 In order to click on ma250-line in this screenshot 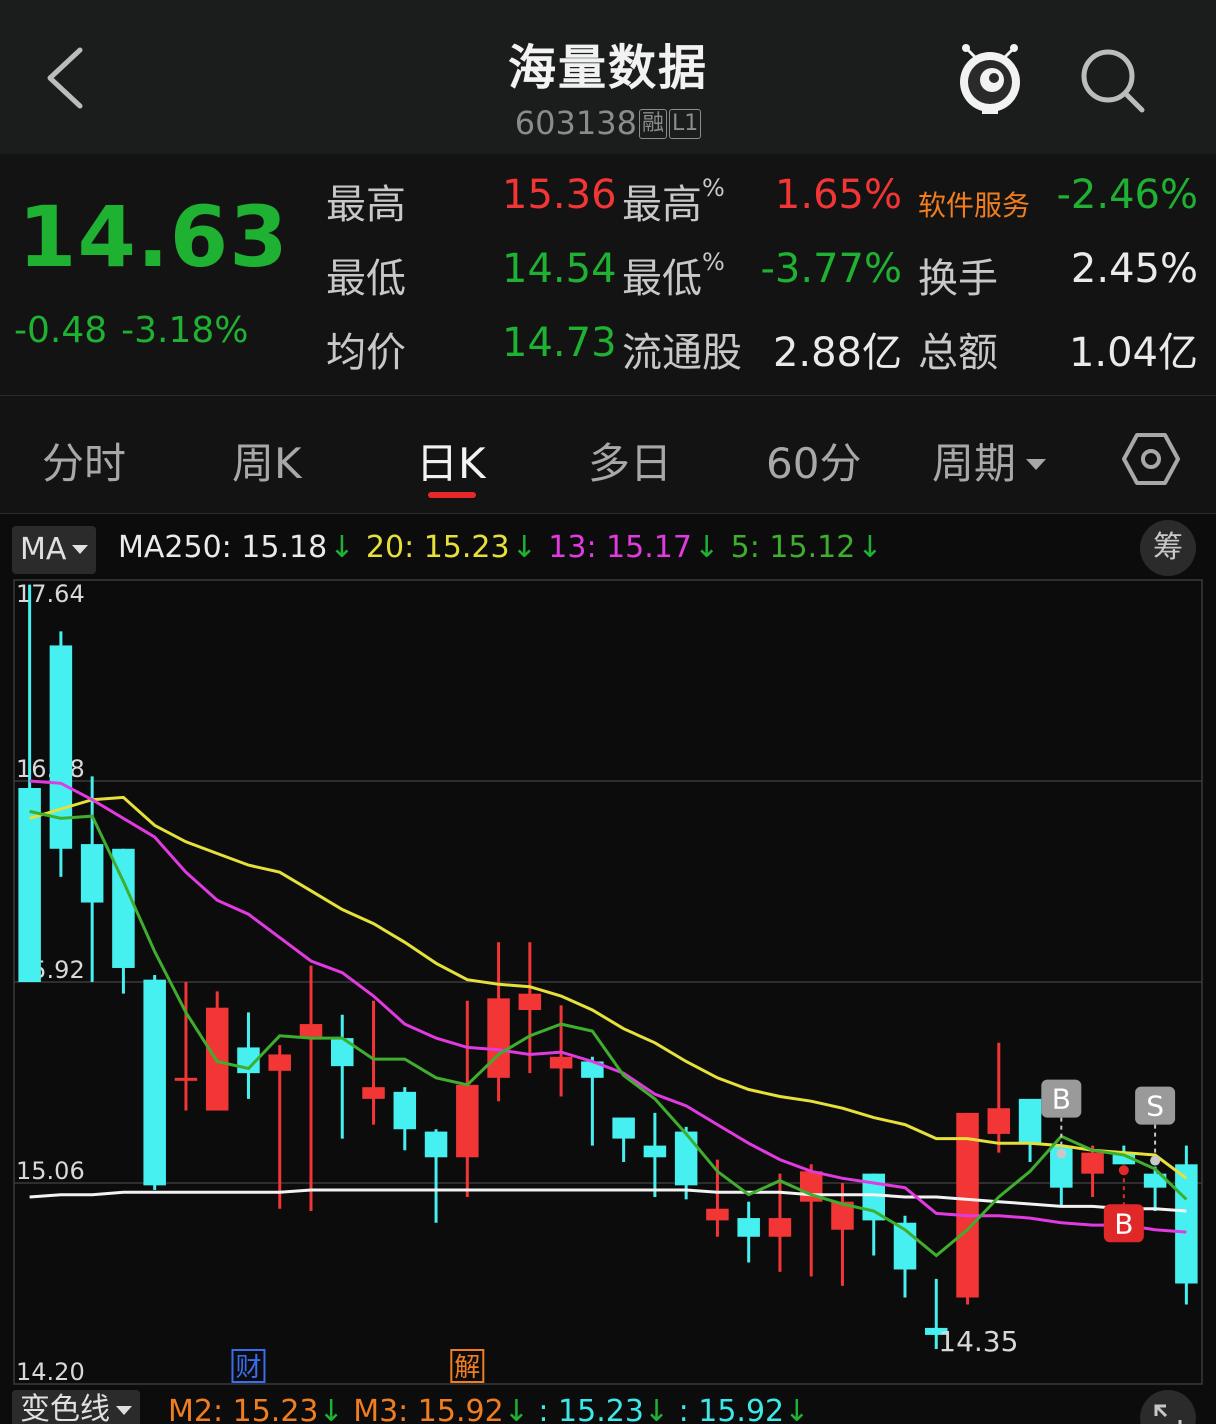, I will do `click(608, 1200)`.